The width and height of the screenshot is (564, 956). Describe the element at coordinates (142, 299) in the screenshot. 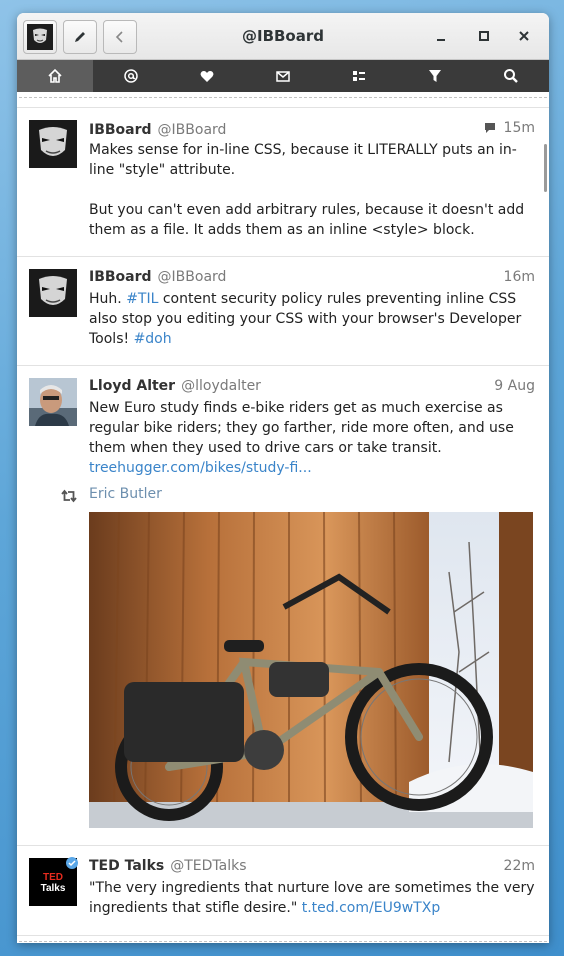

I see `hashtag-link: #TIL` at that location.